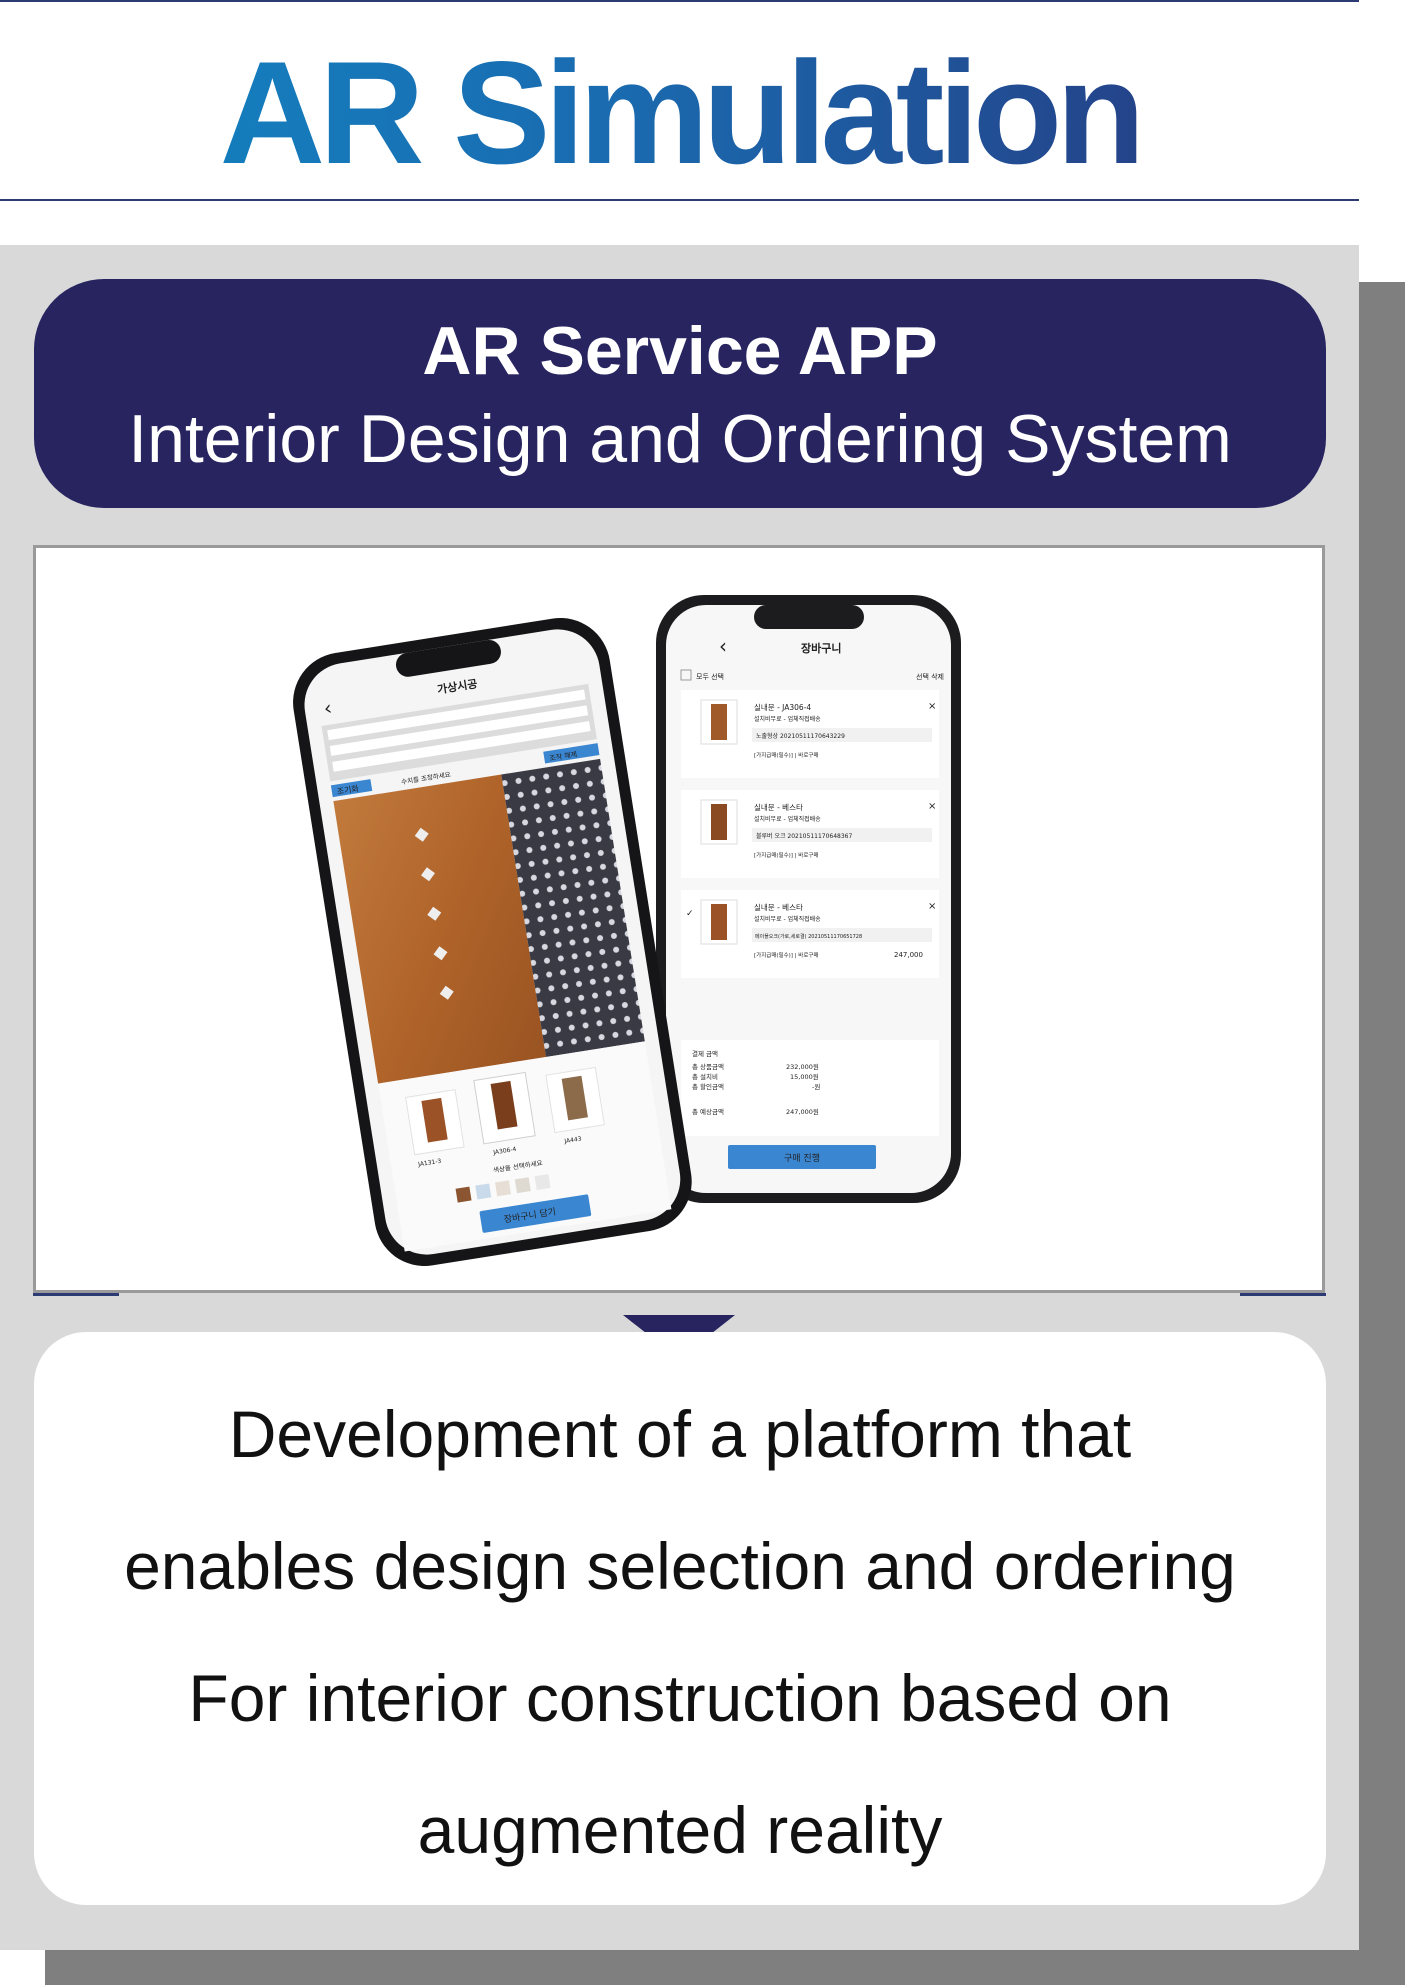 The image size is (1405, 1985). What do you see at coordinates (708, 1111) in the screenshot?
I see `svg-text: 총 예상금액` at bounding box center [708, 1111].